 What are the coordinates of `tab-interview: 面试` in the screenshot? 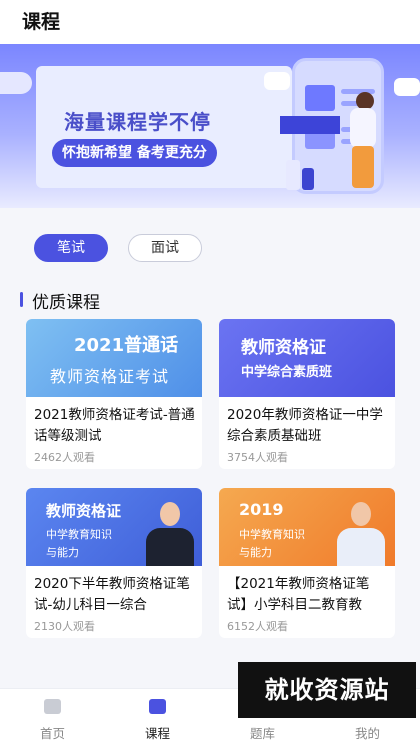 It's located at (165, 248).